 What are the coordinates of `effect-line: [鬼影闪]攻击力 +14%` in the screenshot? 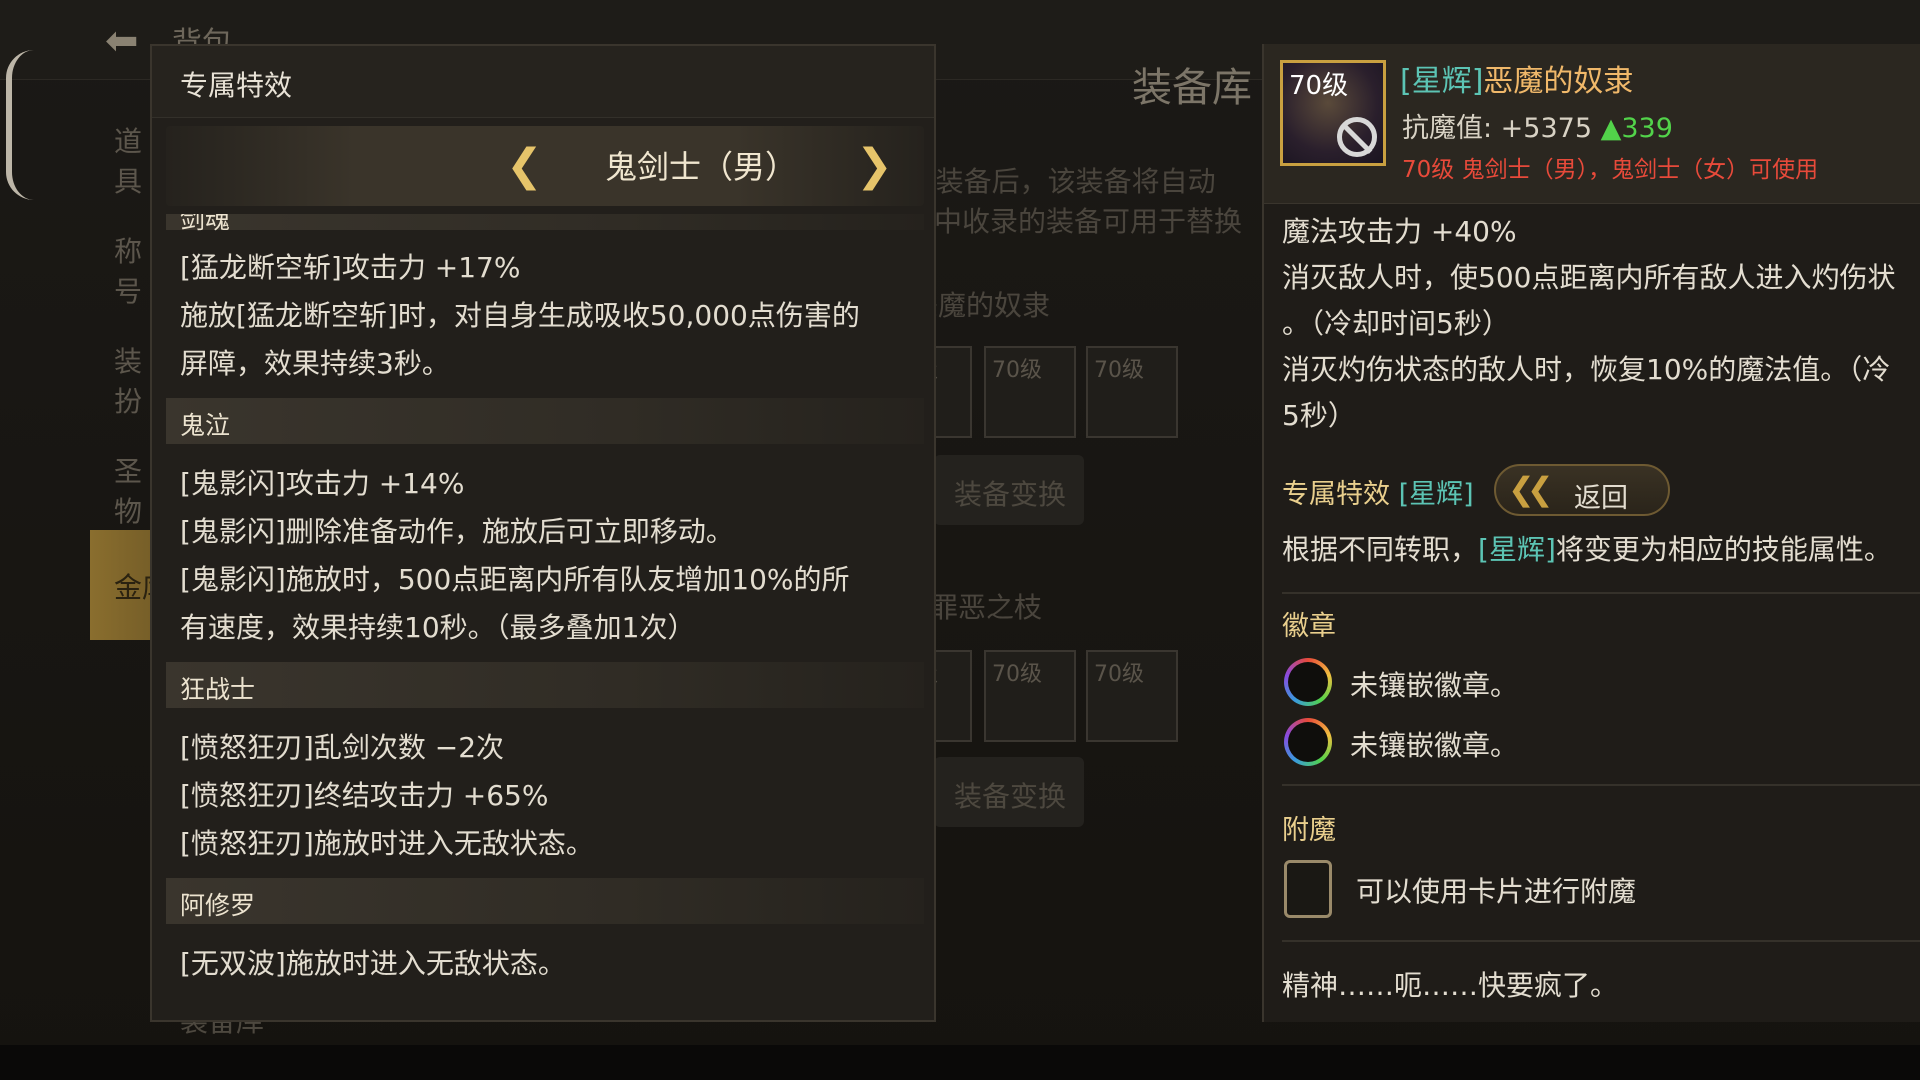 It's located at (322, 483).